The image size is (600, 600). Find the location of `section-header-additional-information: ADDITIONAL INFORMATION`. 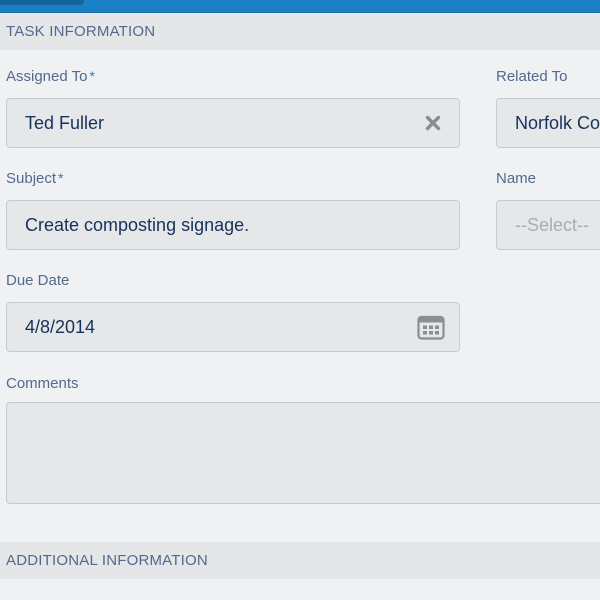

section-header-additional-information: ADDITIONAL INFORMATION is located at coordinates (300, 560).